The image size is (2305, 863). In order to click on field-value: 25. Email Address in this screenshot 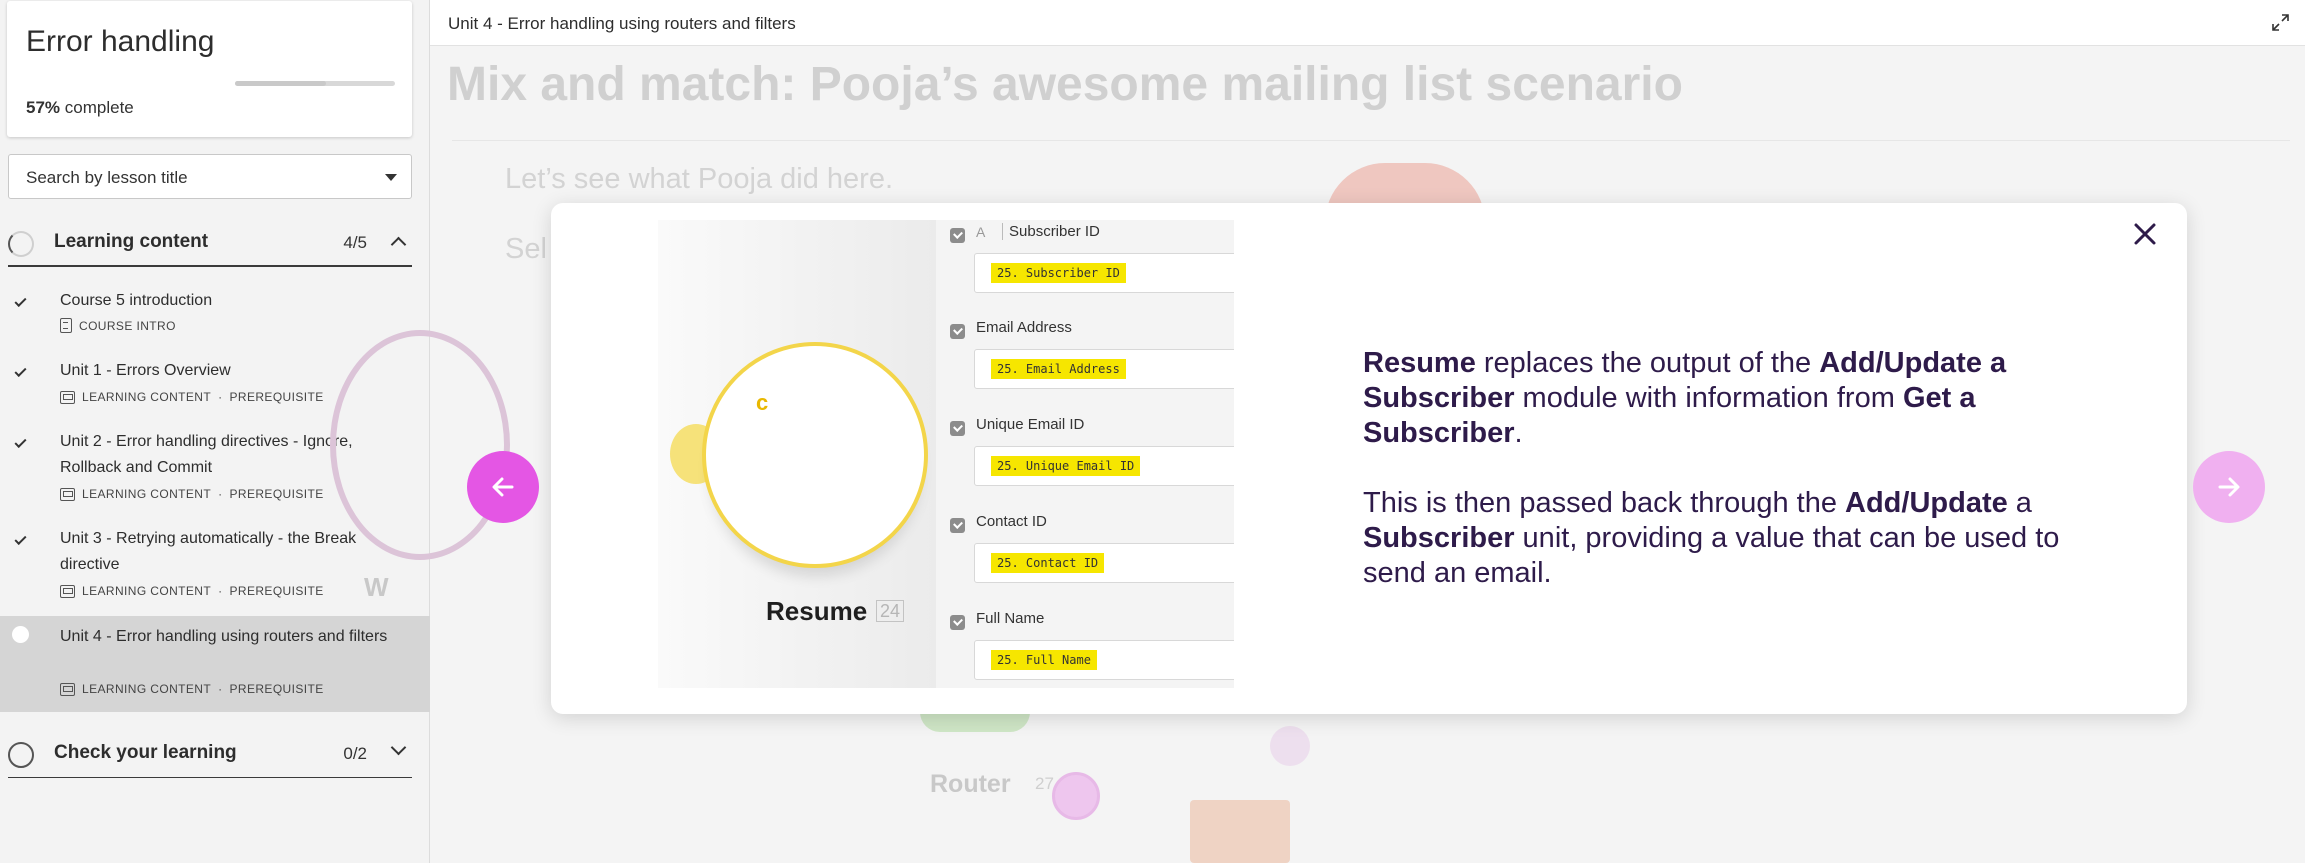, I will do `click(1058, 369)`.